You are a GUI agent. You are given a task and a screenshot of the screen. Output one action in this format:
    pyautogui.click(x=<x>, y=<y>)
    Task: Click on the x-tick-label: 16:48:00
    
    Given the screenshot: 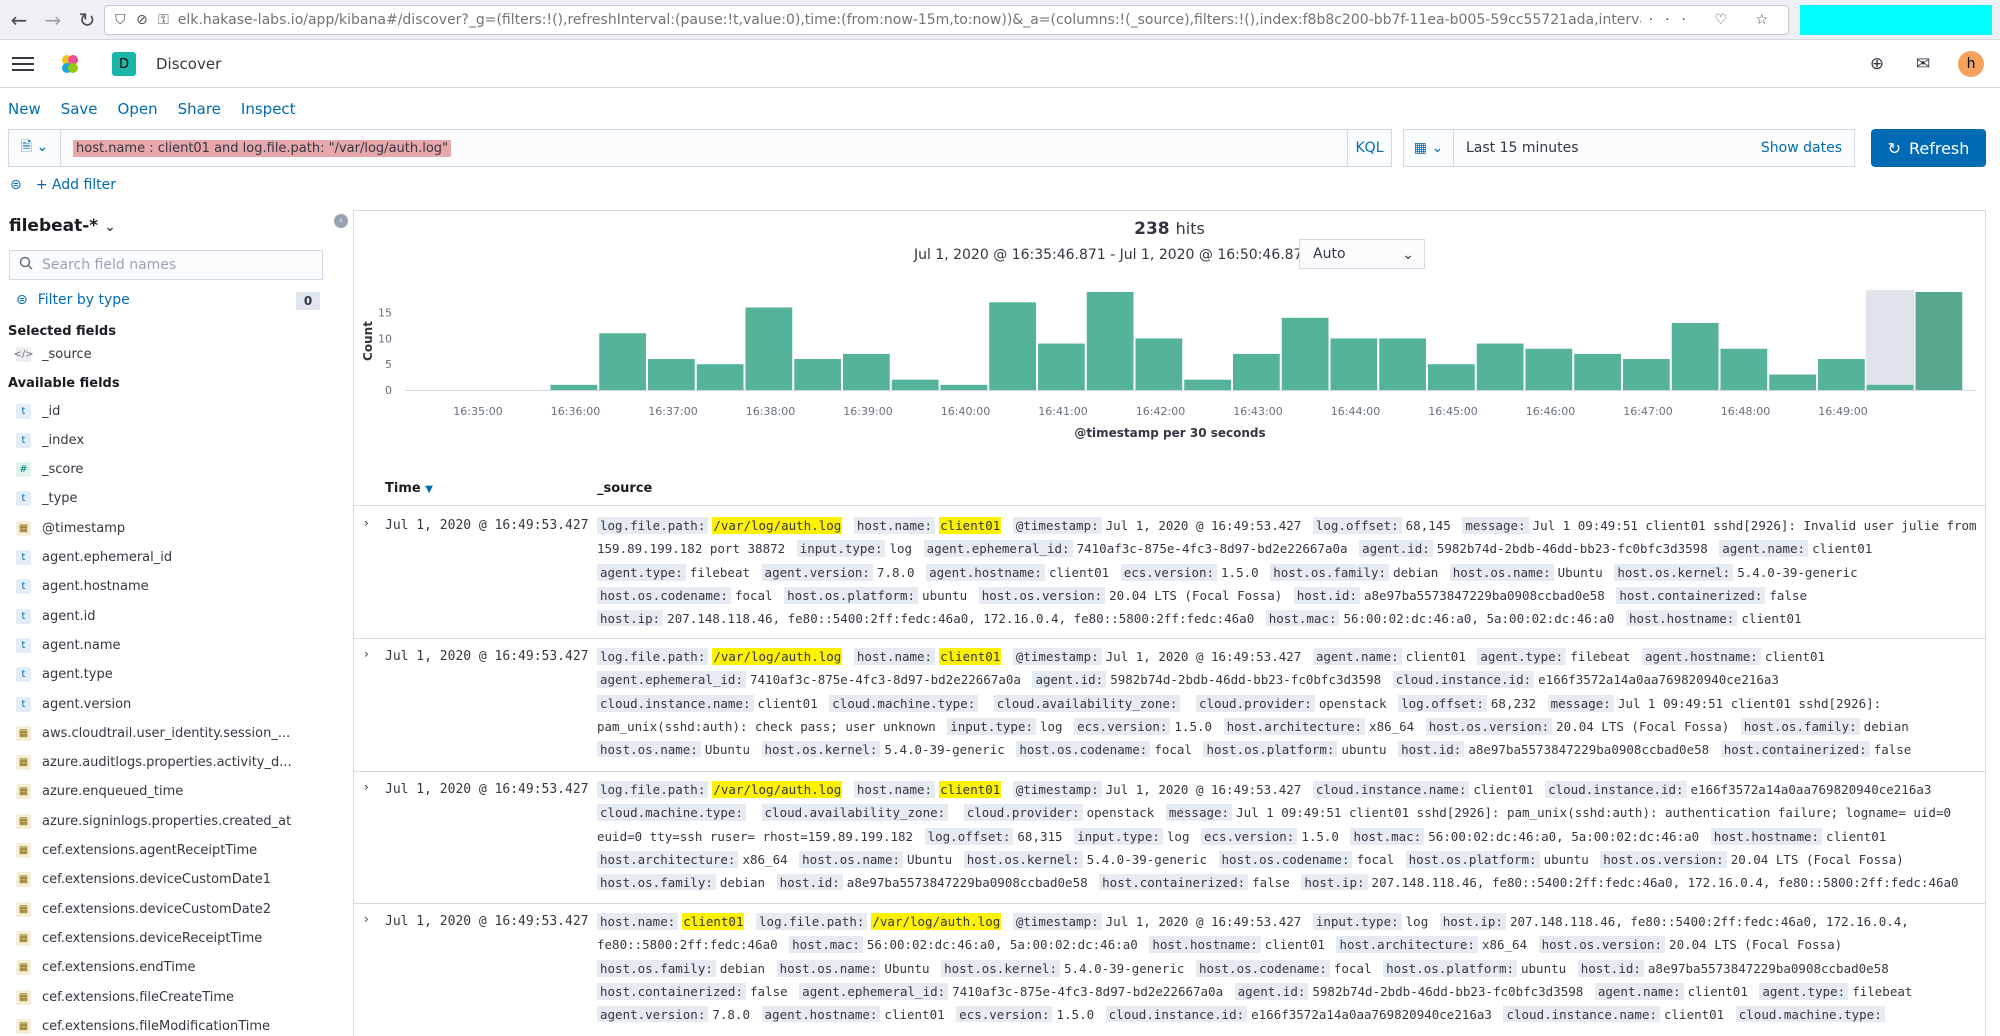 What is the action you would take?
    pyautogui.click(x=1745, y=411)
    